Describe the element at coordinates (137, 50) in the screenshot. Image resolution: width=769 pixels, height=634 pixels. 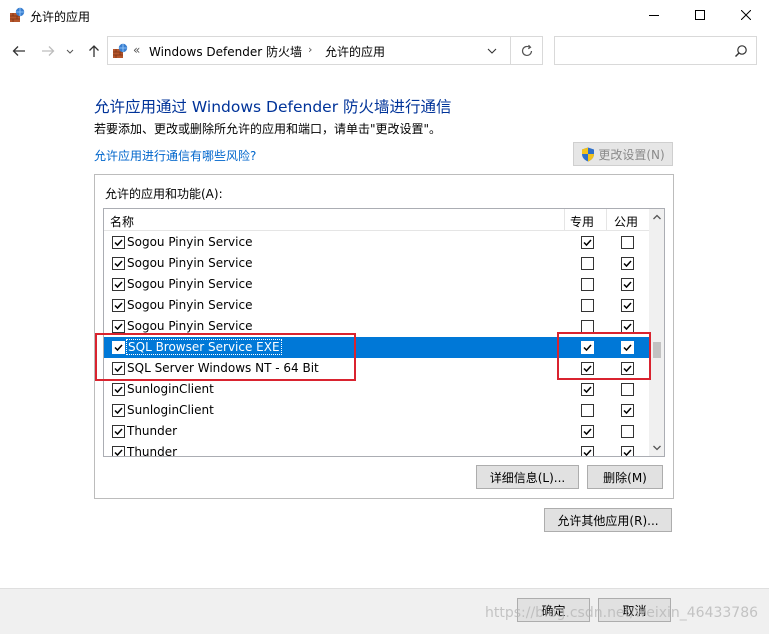
I see `address-prefix: «` at that location.